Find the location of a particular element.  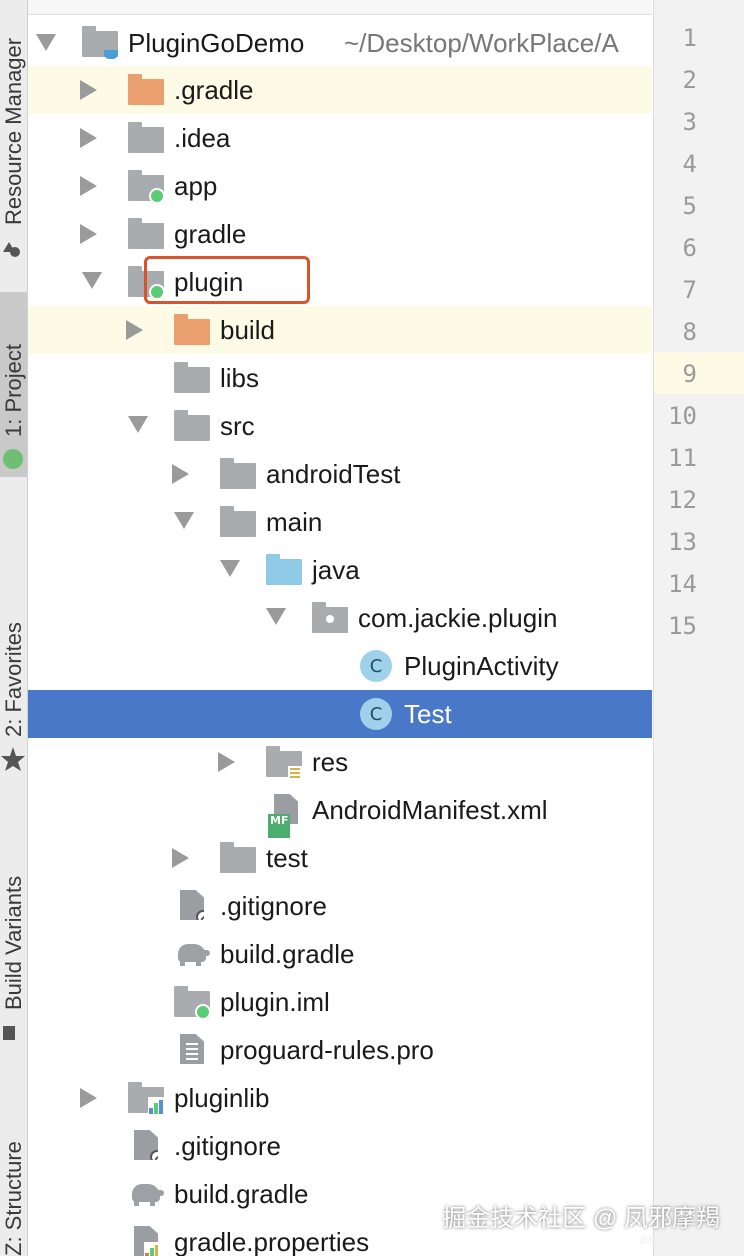

tree-row-root: PluginGoDemo ~/Desktop/WorkPlace/A is located at coordinates (340, 42).